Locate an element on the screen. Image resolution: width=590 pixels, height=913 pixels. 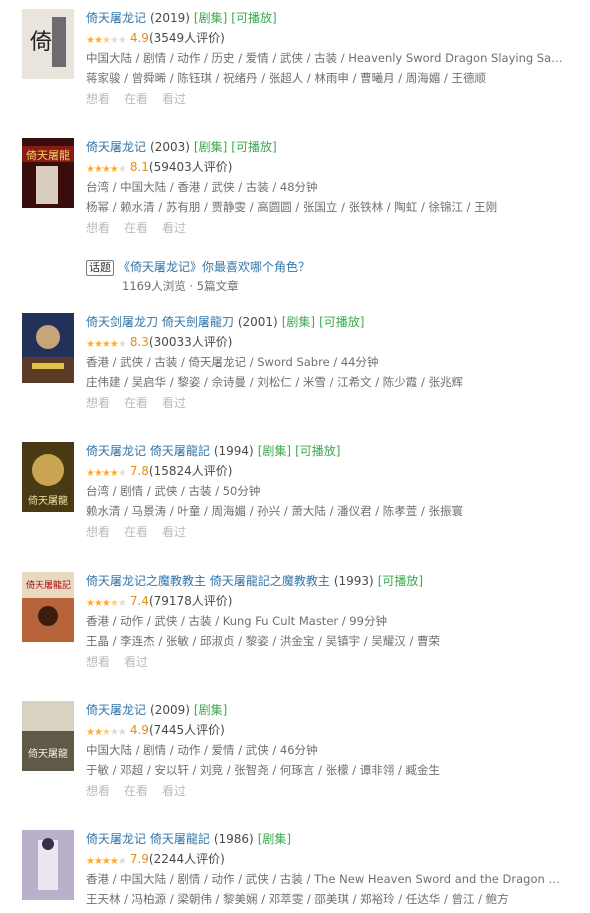
tag-series-7: [剧集] is located at coordinates (274, 839).